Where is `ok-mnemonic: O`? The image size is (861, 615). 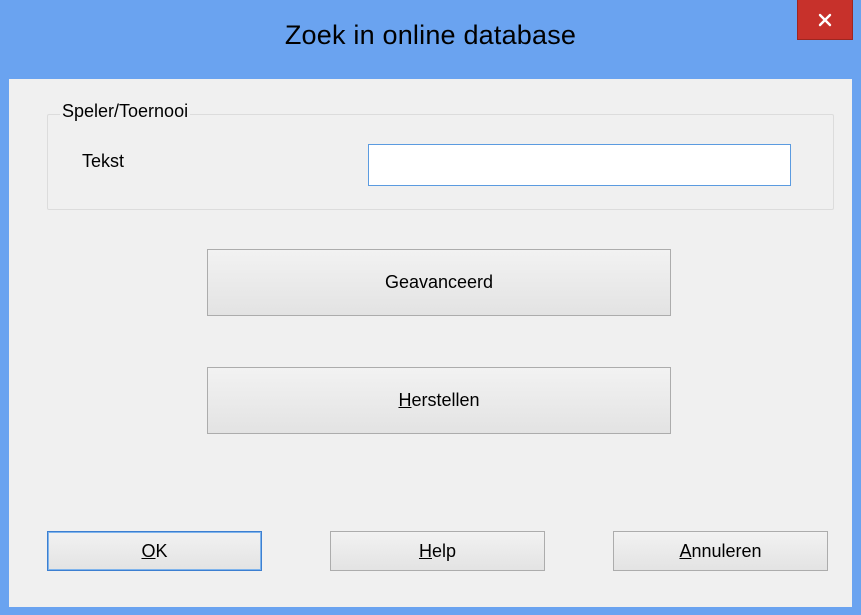 ok-mnemonic: O is located at coordinates (148, 550).